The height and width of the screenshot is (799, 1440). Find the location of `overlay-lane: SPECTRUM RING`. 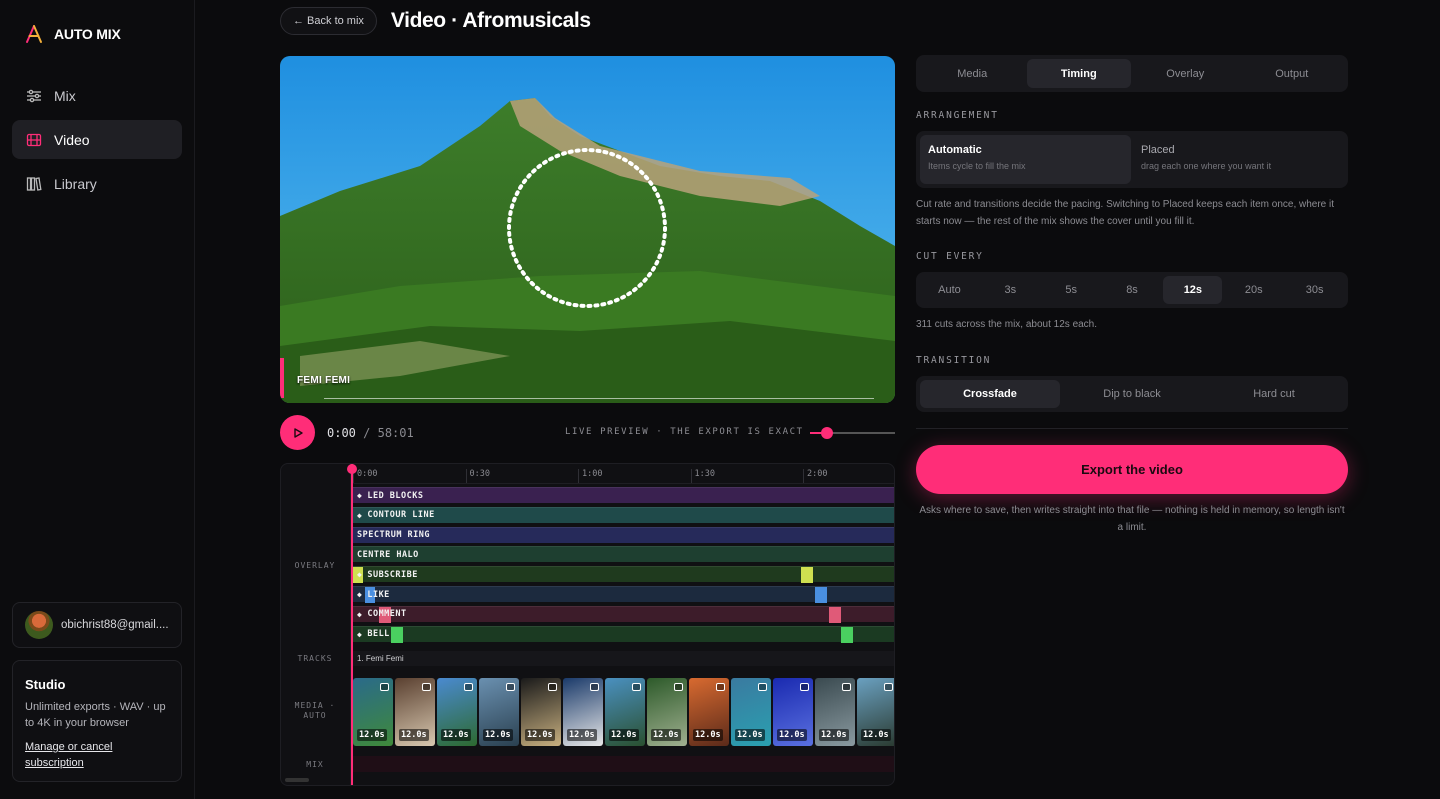

overlay-lane: SPECTRUM RING is located at coordinates (623, 534).